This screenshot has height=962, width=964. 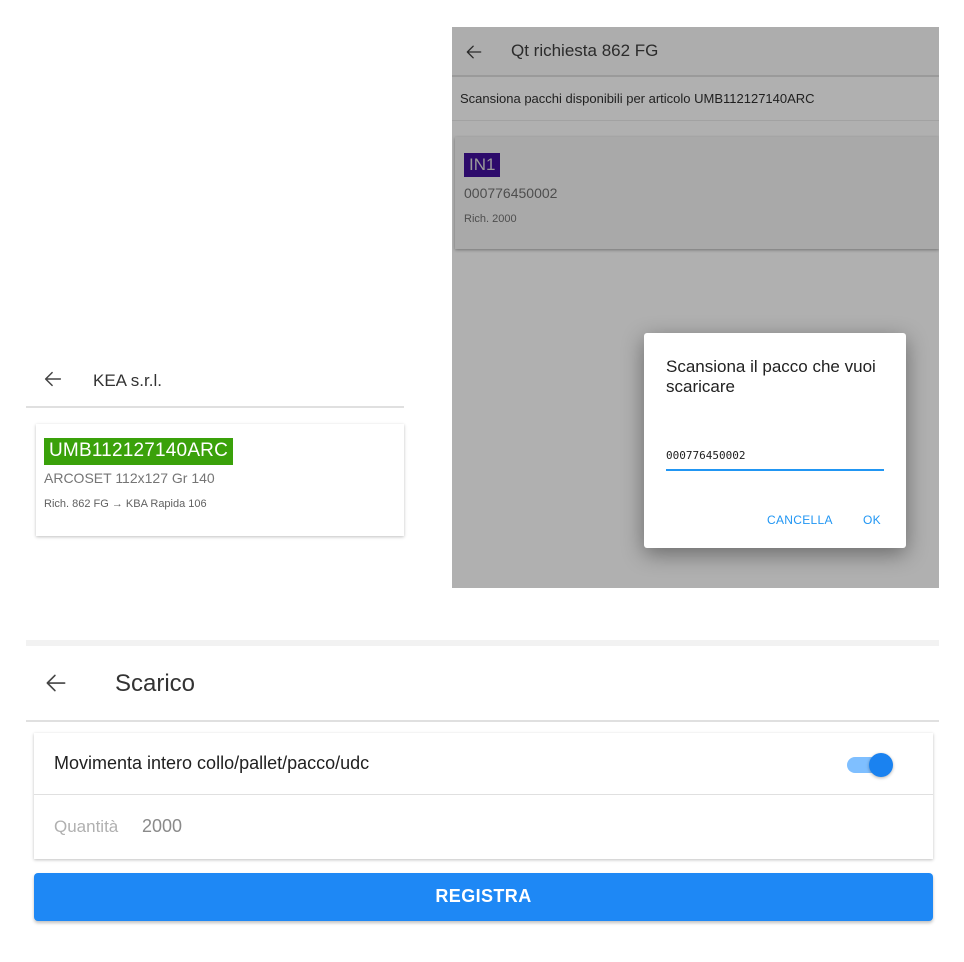 I want to click on scarico-header: Scarico, so click(x=482, y=684).